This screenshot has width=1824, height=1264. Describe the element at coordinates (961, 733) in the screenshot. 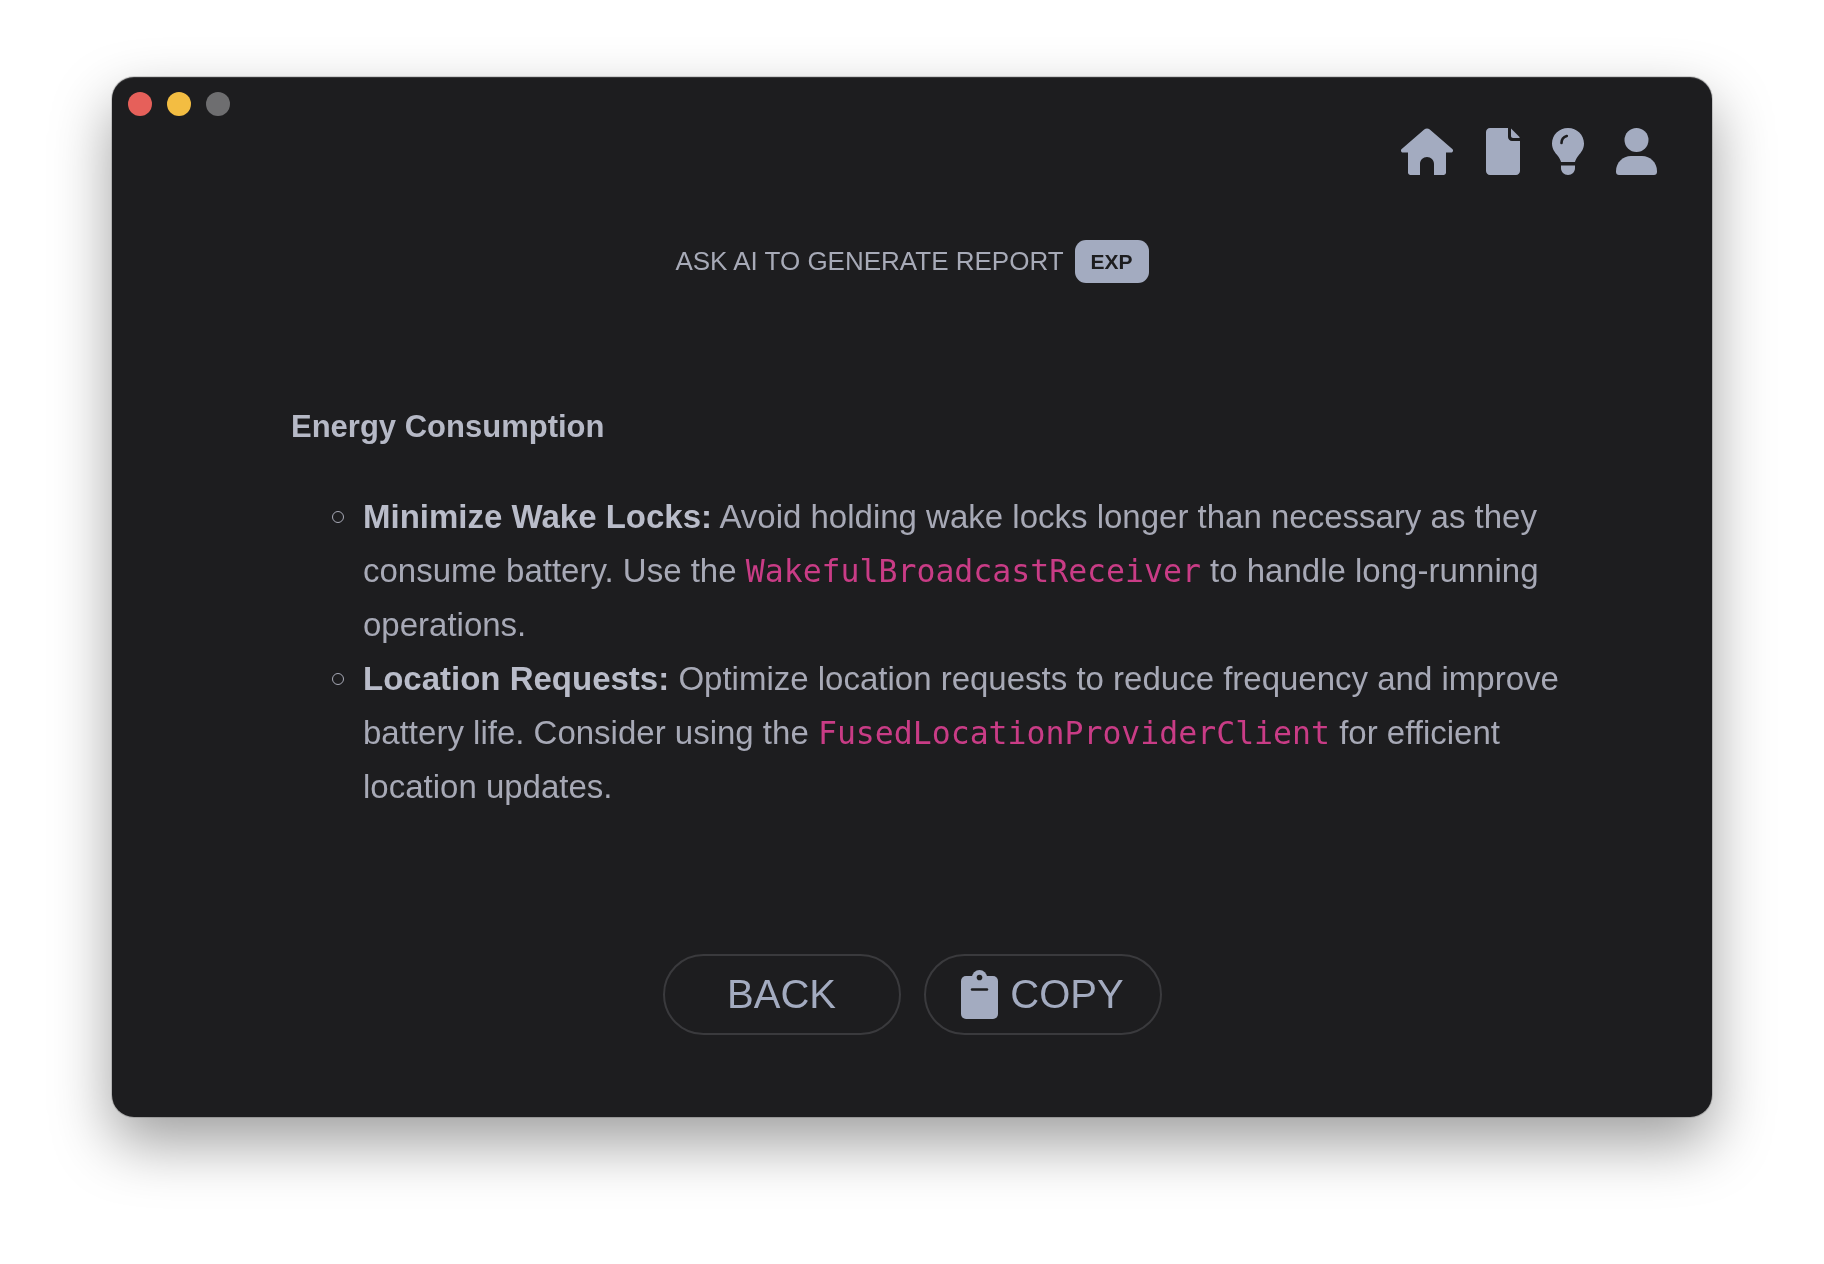

I see `list-item-text: Location Requests: Optimize location requests to reduce frequency and improve battery life. Consider using the FusedLocationProviderClient for efficient location updates.` at that location.